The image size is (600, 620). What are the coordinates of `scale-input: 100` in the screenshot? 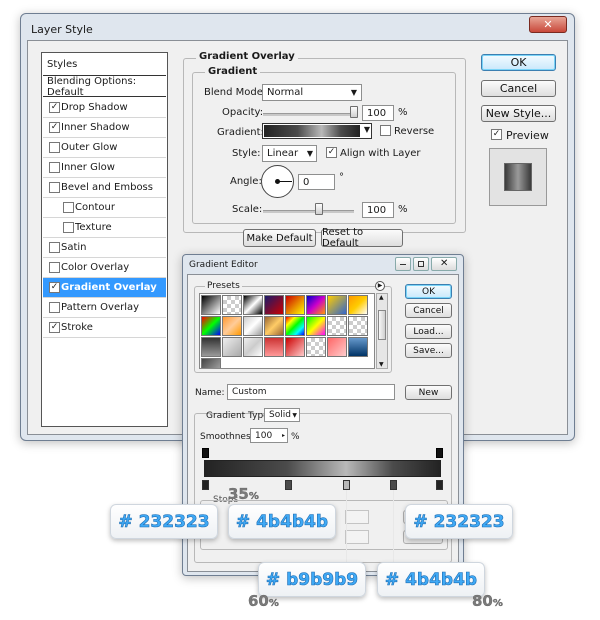 It's located at (378, 210).